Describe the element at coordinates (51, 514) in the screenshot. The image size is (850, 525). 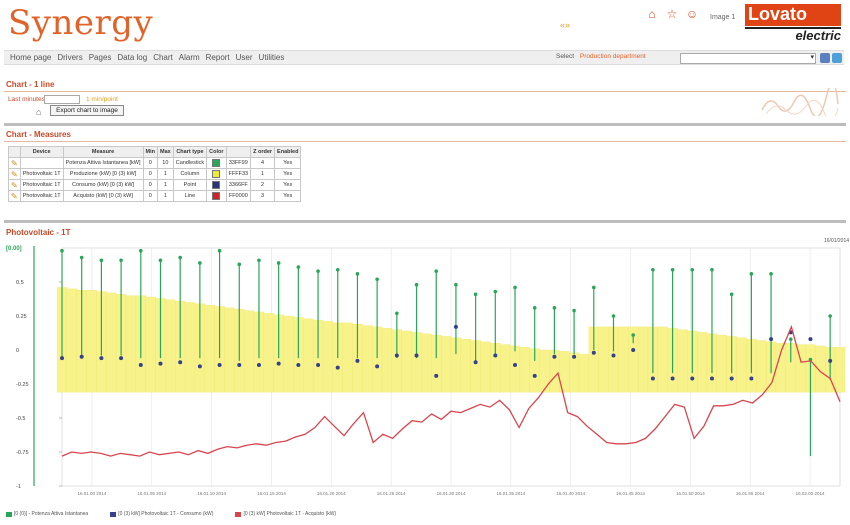
I see `legend-label: [0 (0)] - Potenza Attiva Istantanea` at that location.